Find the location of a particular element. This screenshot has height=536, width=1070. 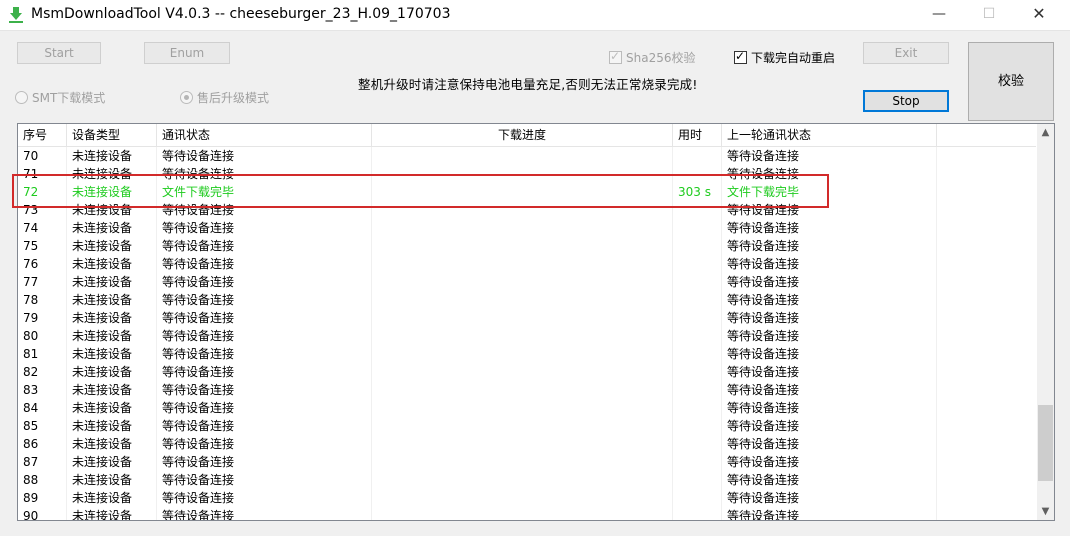

cell-index: 70 is located at coordinates (31, 156).